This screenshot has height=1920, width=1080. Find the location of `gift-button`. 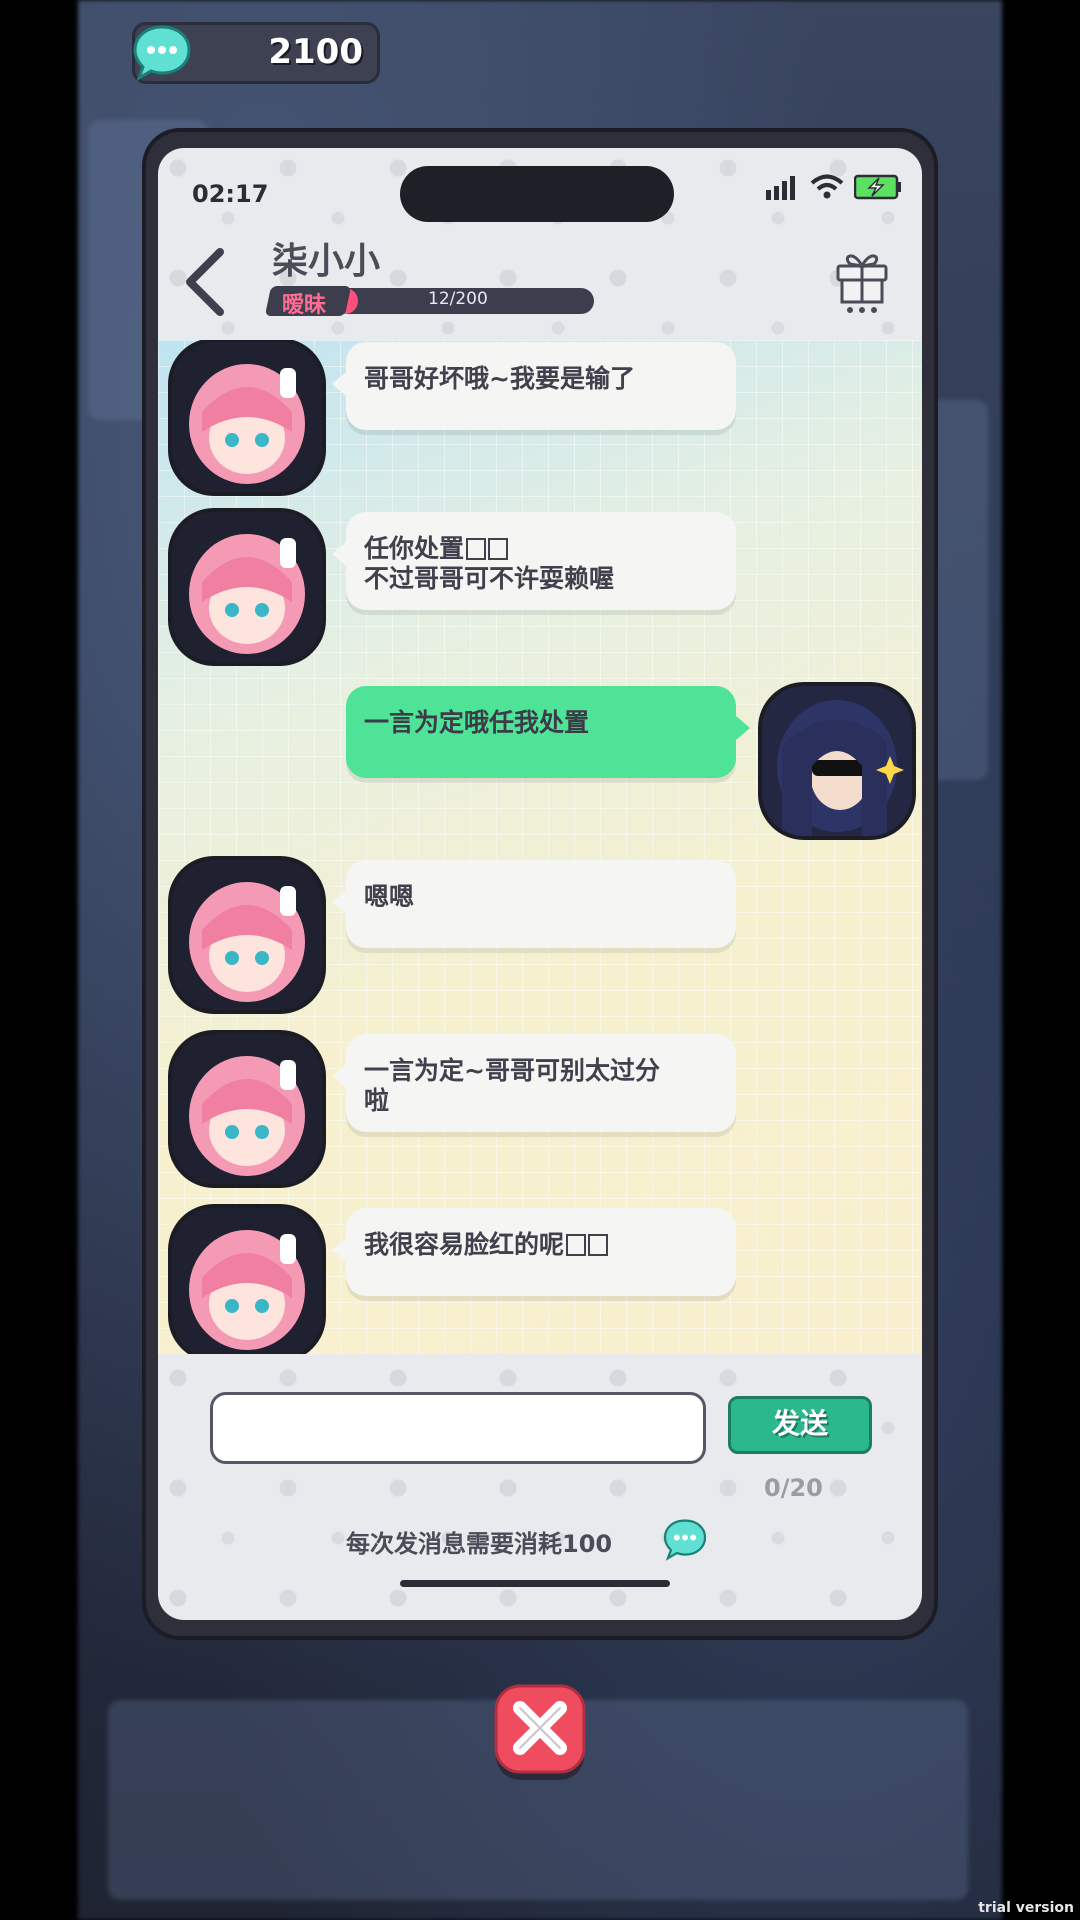

gift-button is located at coordinates (862, 279).